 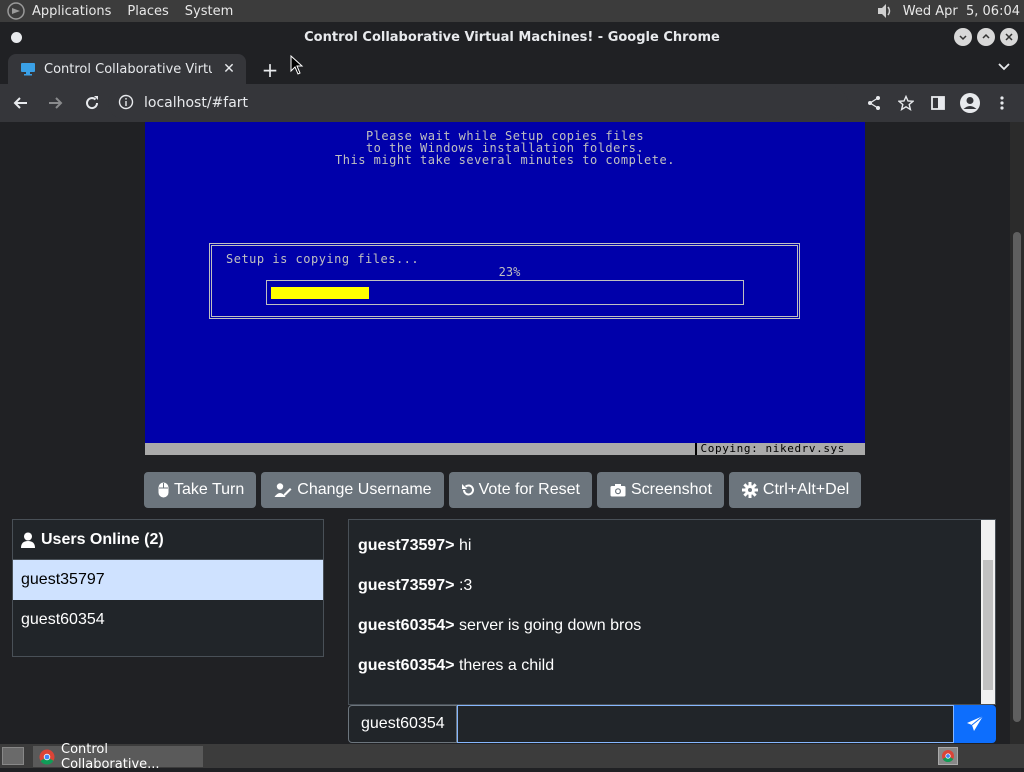 I want to click on gnome-foot-icon, so click(x=16, y=11).